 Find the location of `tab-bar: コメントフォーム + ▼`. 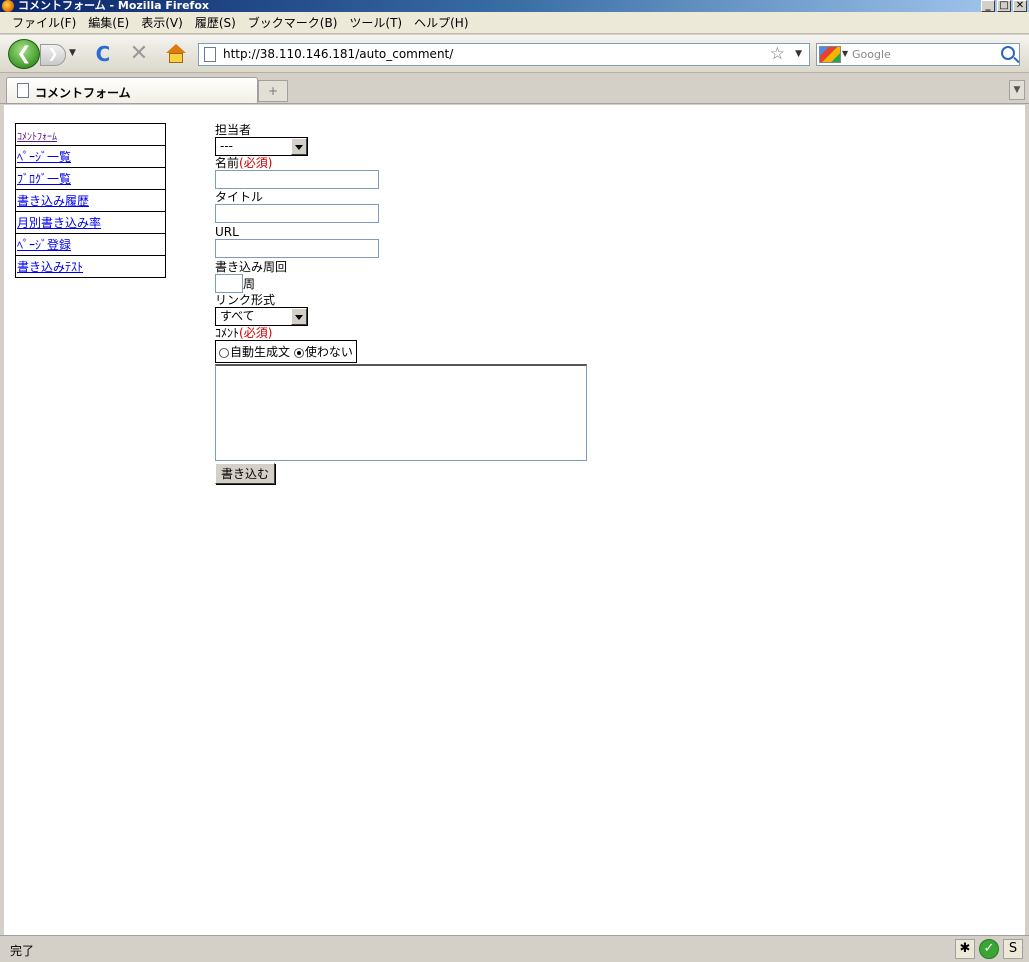

tab-bar: コメントフォーム + ▼ is located at coordinates (514, 88).